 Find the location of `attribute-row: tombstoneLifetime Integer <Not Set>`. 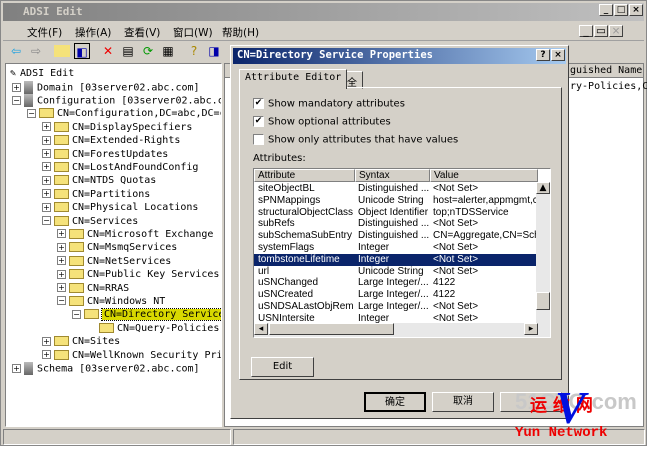

attribute-row: tombstoneLifetime Integer <Not Set> is located at coordinates (395, 259).